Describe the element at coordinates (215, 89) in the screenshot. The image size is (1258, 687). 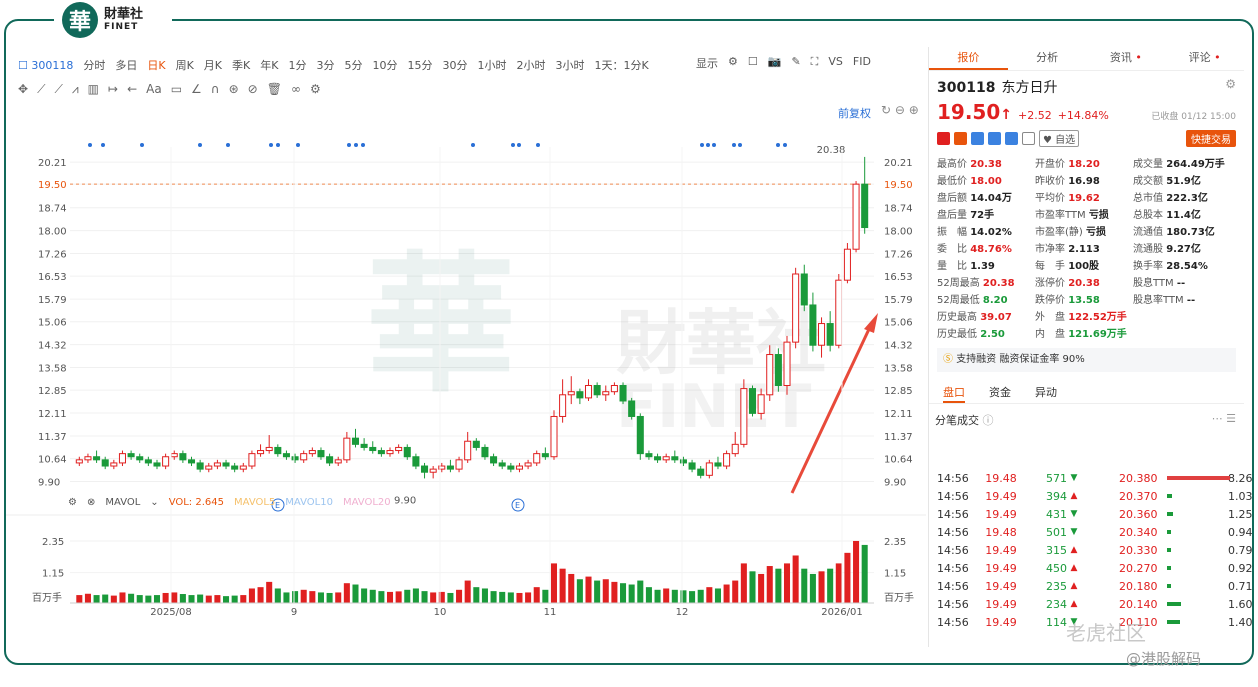
I see `draw-tool-10: ∩` at that location.